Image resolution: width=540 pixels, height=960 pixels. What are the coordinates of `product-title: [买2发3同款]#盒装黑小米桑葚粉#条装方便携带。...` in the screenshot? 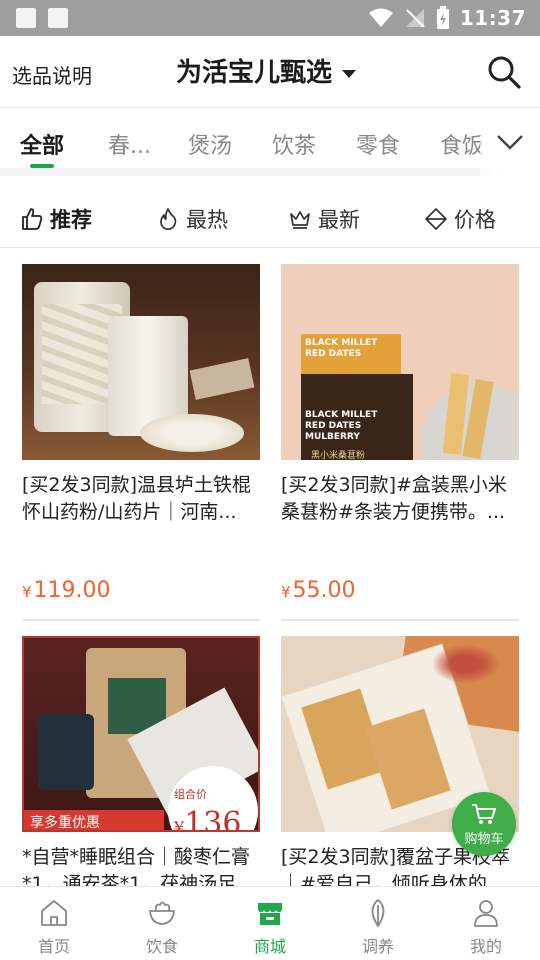 It's located at (394, 498).